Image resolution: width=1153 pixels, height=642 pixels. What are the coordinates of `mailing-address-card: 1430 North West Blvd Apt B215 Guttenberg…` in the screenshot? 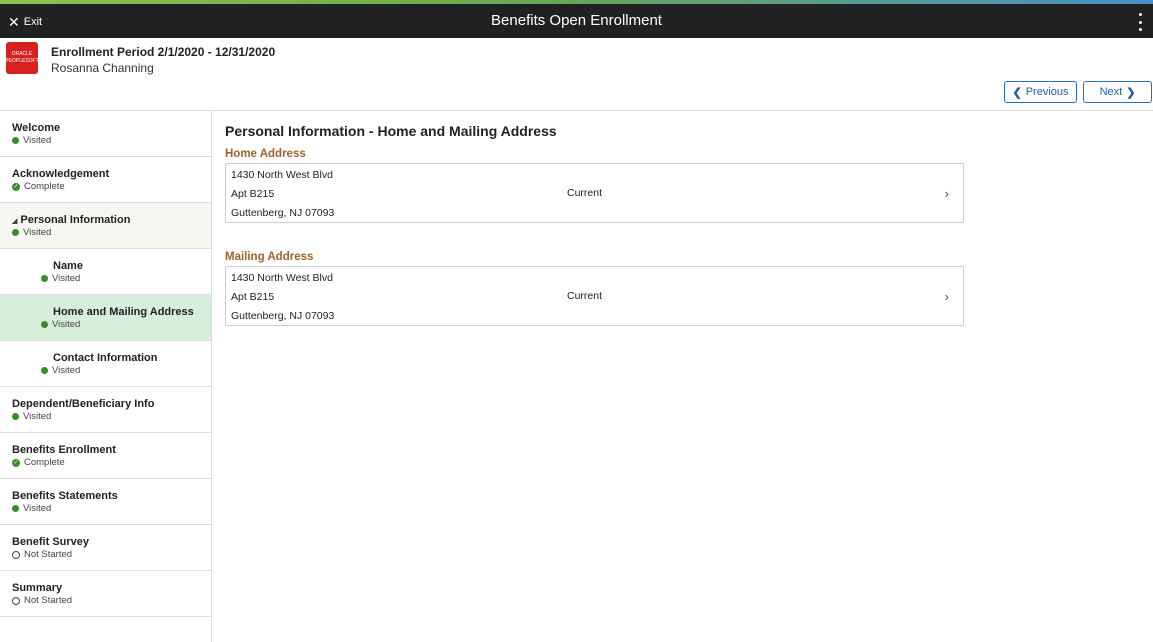 It's located at (594, 296).